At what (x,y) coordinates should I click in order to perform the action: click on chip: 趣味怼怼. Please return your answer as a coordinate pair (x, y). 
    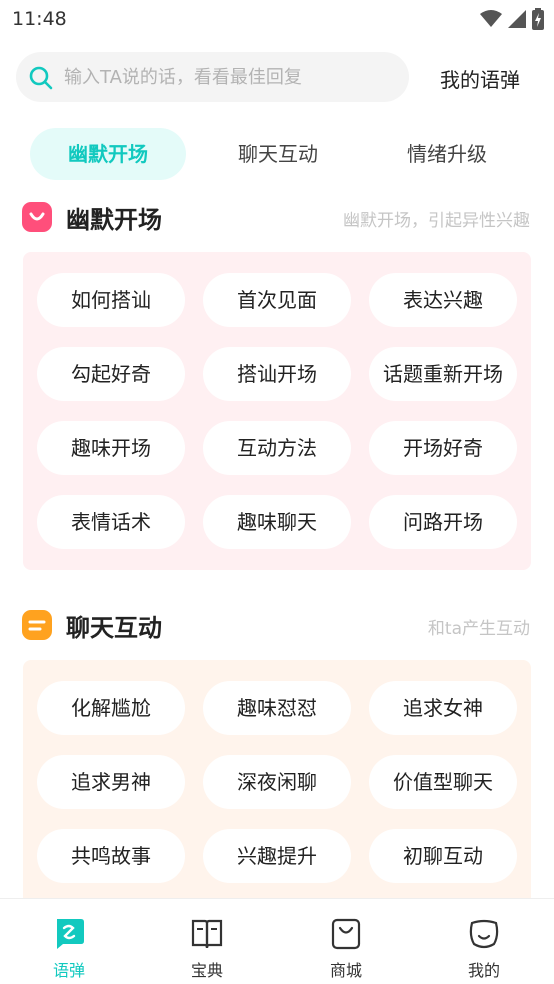
    Looking at the image, I should click on (277, 708).